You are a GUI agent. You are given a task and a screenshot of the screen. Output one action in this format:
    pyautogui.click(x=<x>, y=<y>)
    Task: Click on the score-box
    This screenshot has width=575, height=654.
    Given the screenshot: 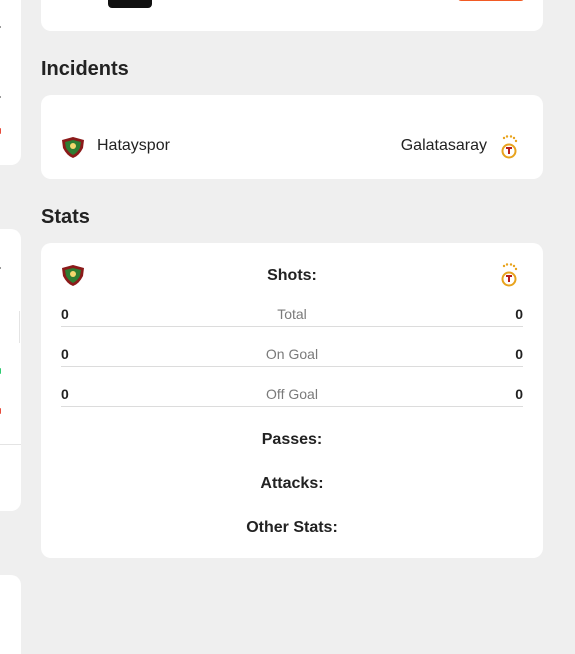 What is the action you would take?
    pyautogui.click(x=130, y=4)
    